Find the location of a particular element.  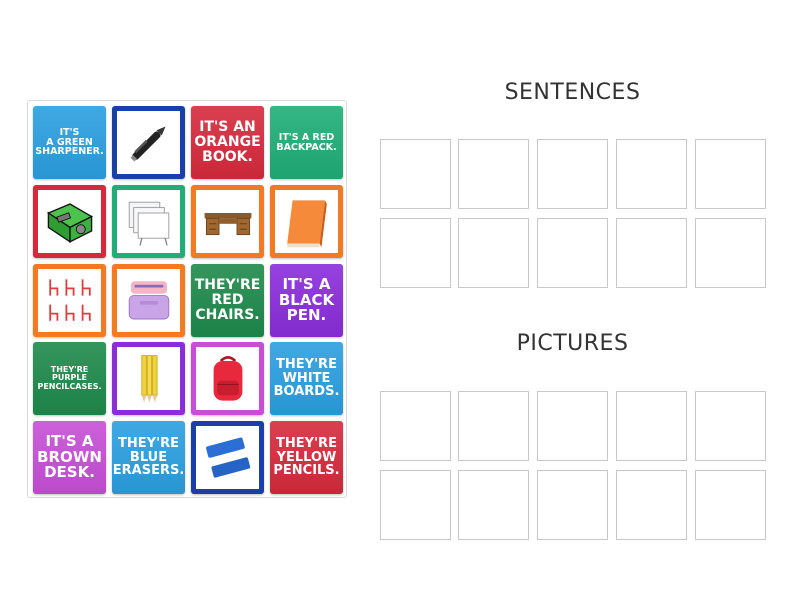

sentences-heading: SENTENCES is located at coordinates (572, 92).